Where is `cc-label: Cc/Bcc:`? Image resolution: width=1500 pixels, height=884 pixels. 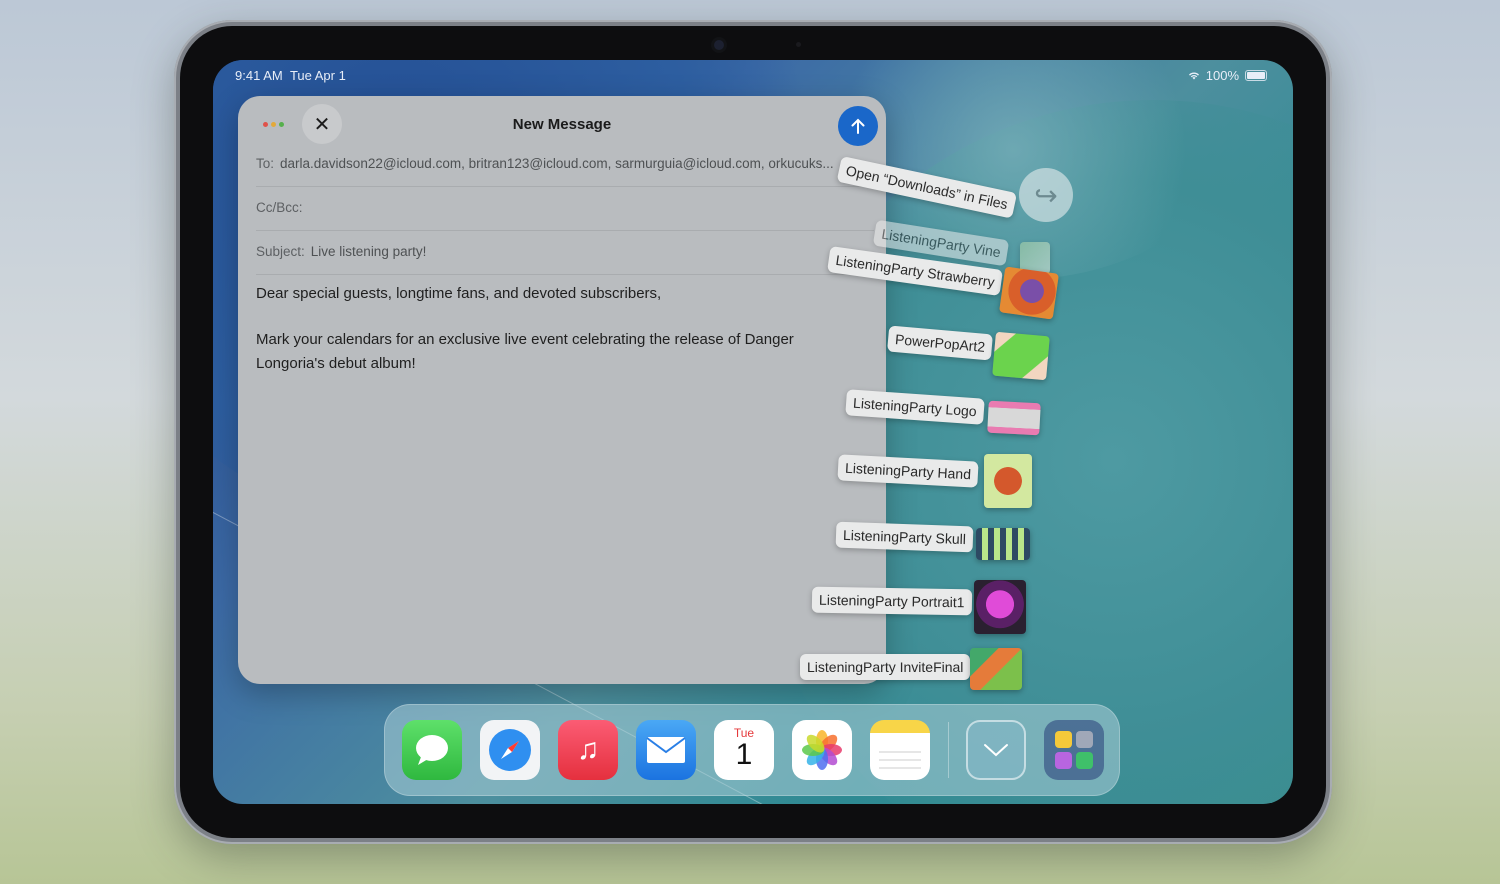 cc-label: Cc/Bcc: is located at coordinates (279, 207).